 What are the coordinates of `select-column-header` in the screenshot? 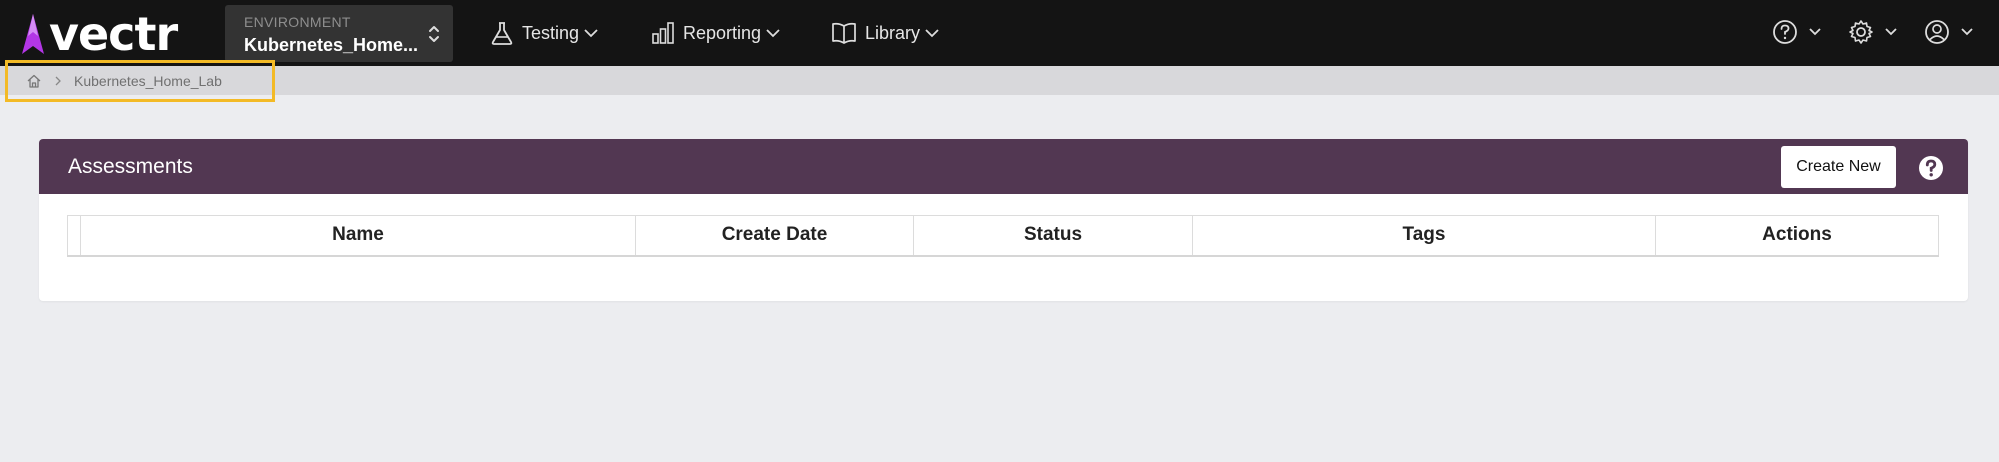 It's located at (74, 236).